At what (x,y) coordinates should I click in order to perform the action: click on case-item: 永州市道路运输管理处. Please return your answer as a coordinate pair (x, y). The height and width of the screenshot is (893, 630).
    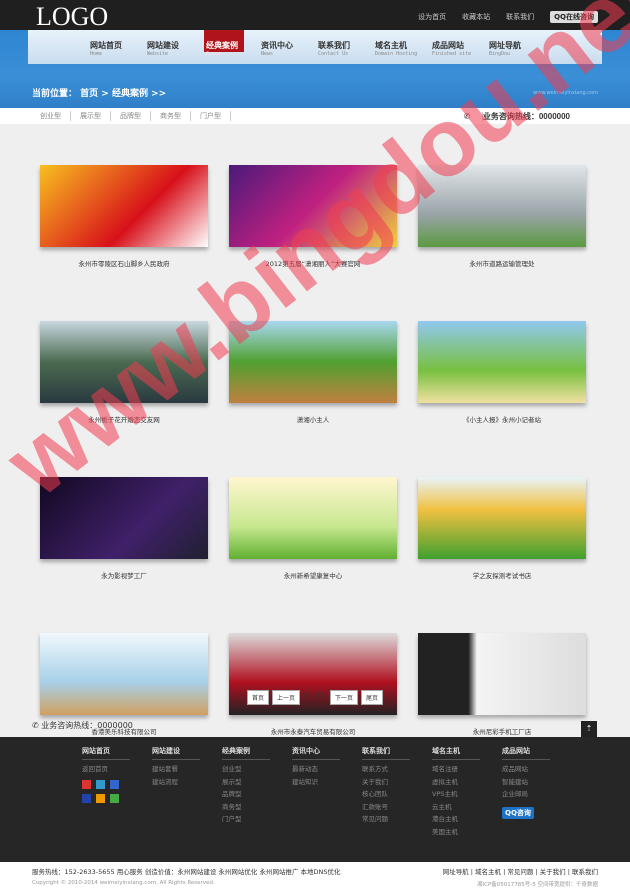
    Looking at the image, I should click on (502, 216).